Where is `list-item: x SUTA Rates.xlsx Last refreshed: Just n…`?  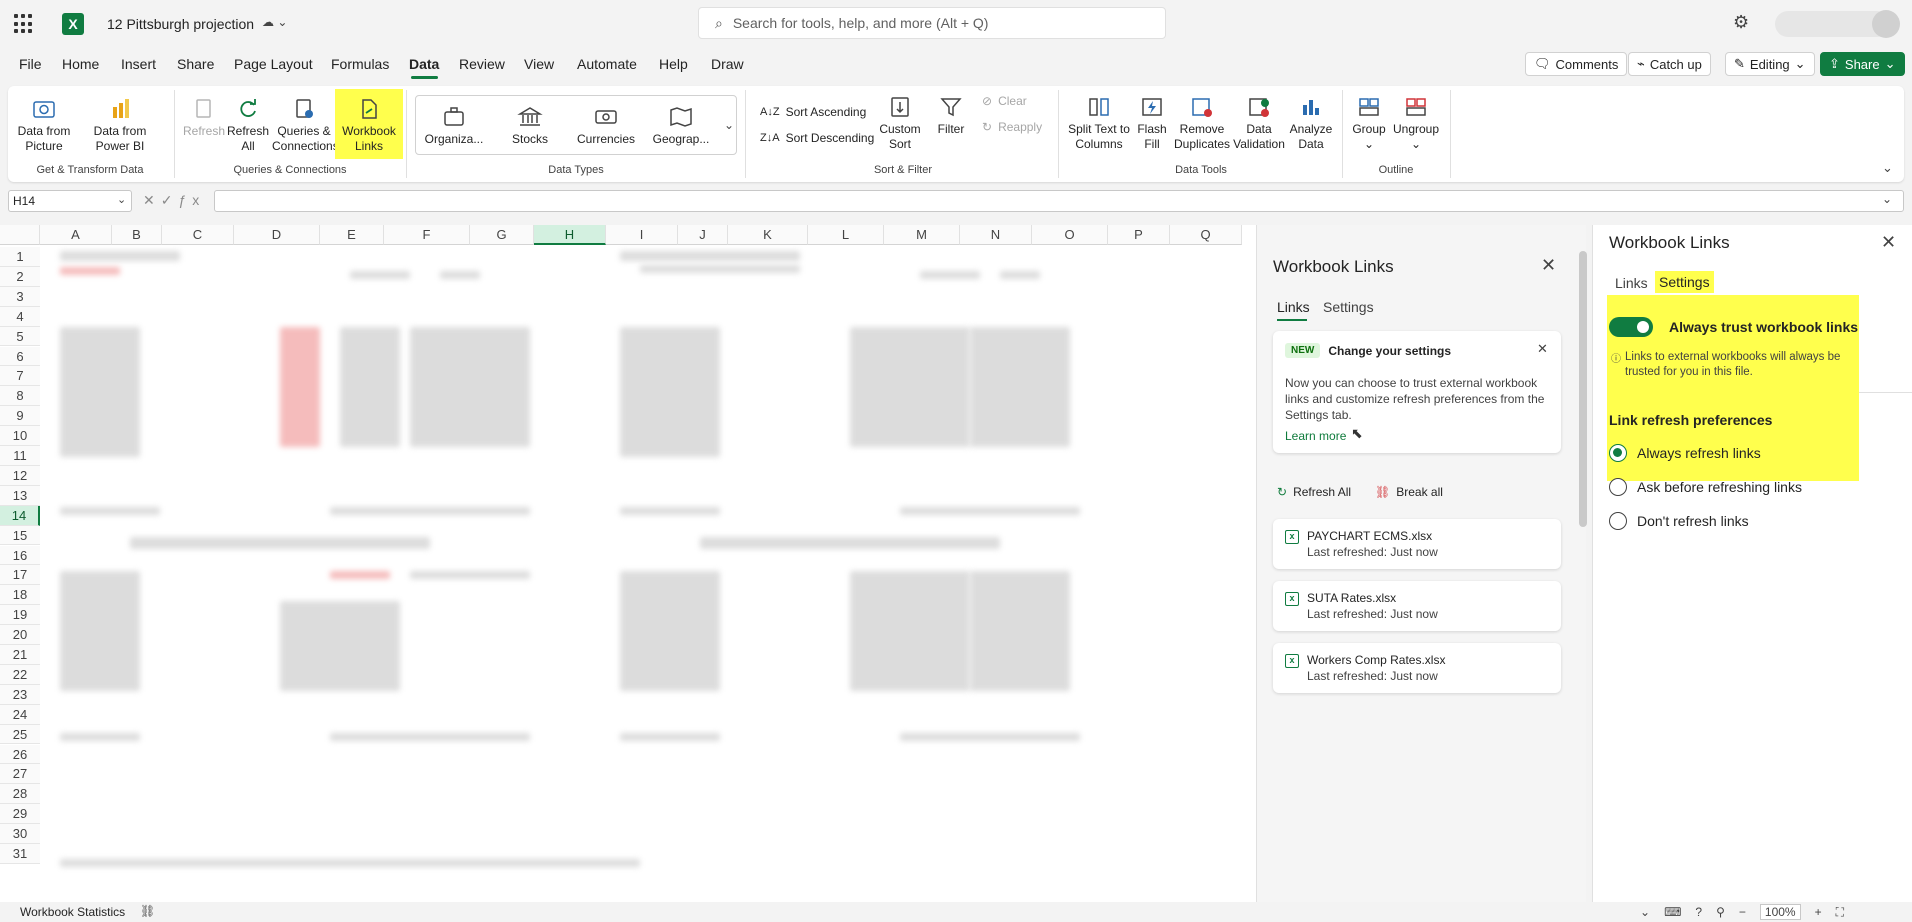
list-item: x SUTA Rates.xlsx Last refreshed: Just n… is located at coordinates (1417, 606).